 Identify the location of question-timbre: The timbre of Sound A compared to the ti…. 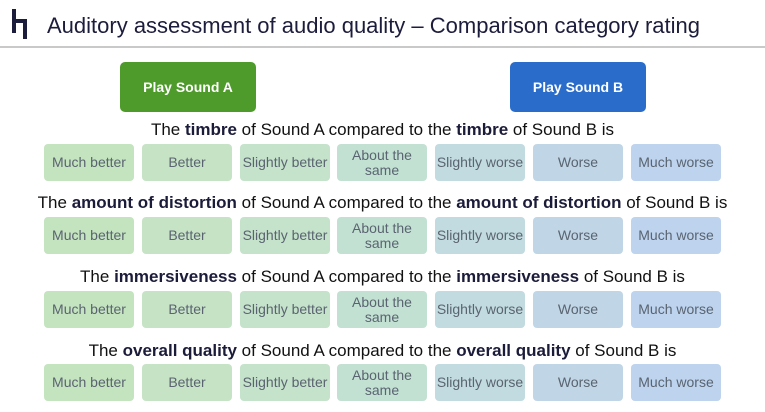
(382, 130).